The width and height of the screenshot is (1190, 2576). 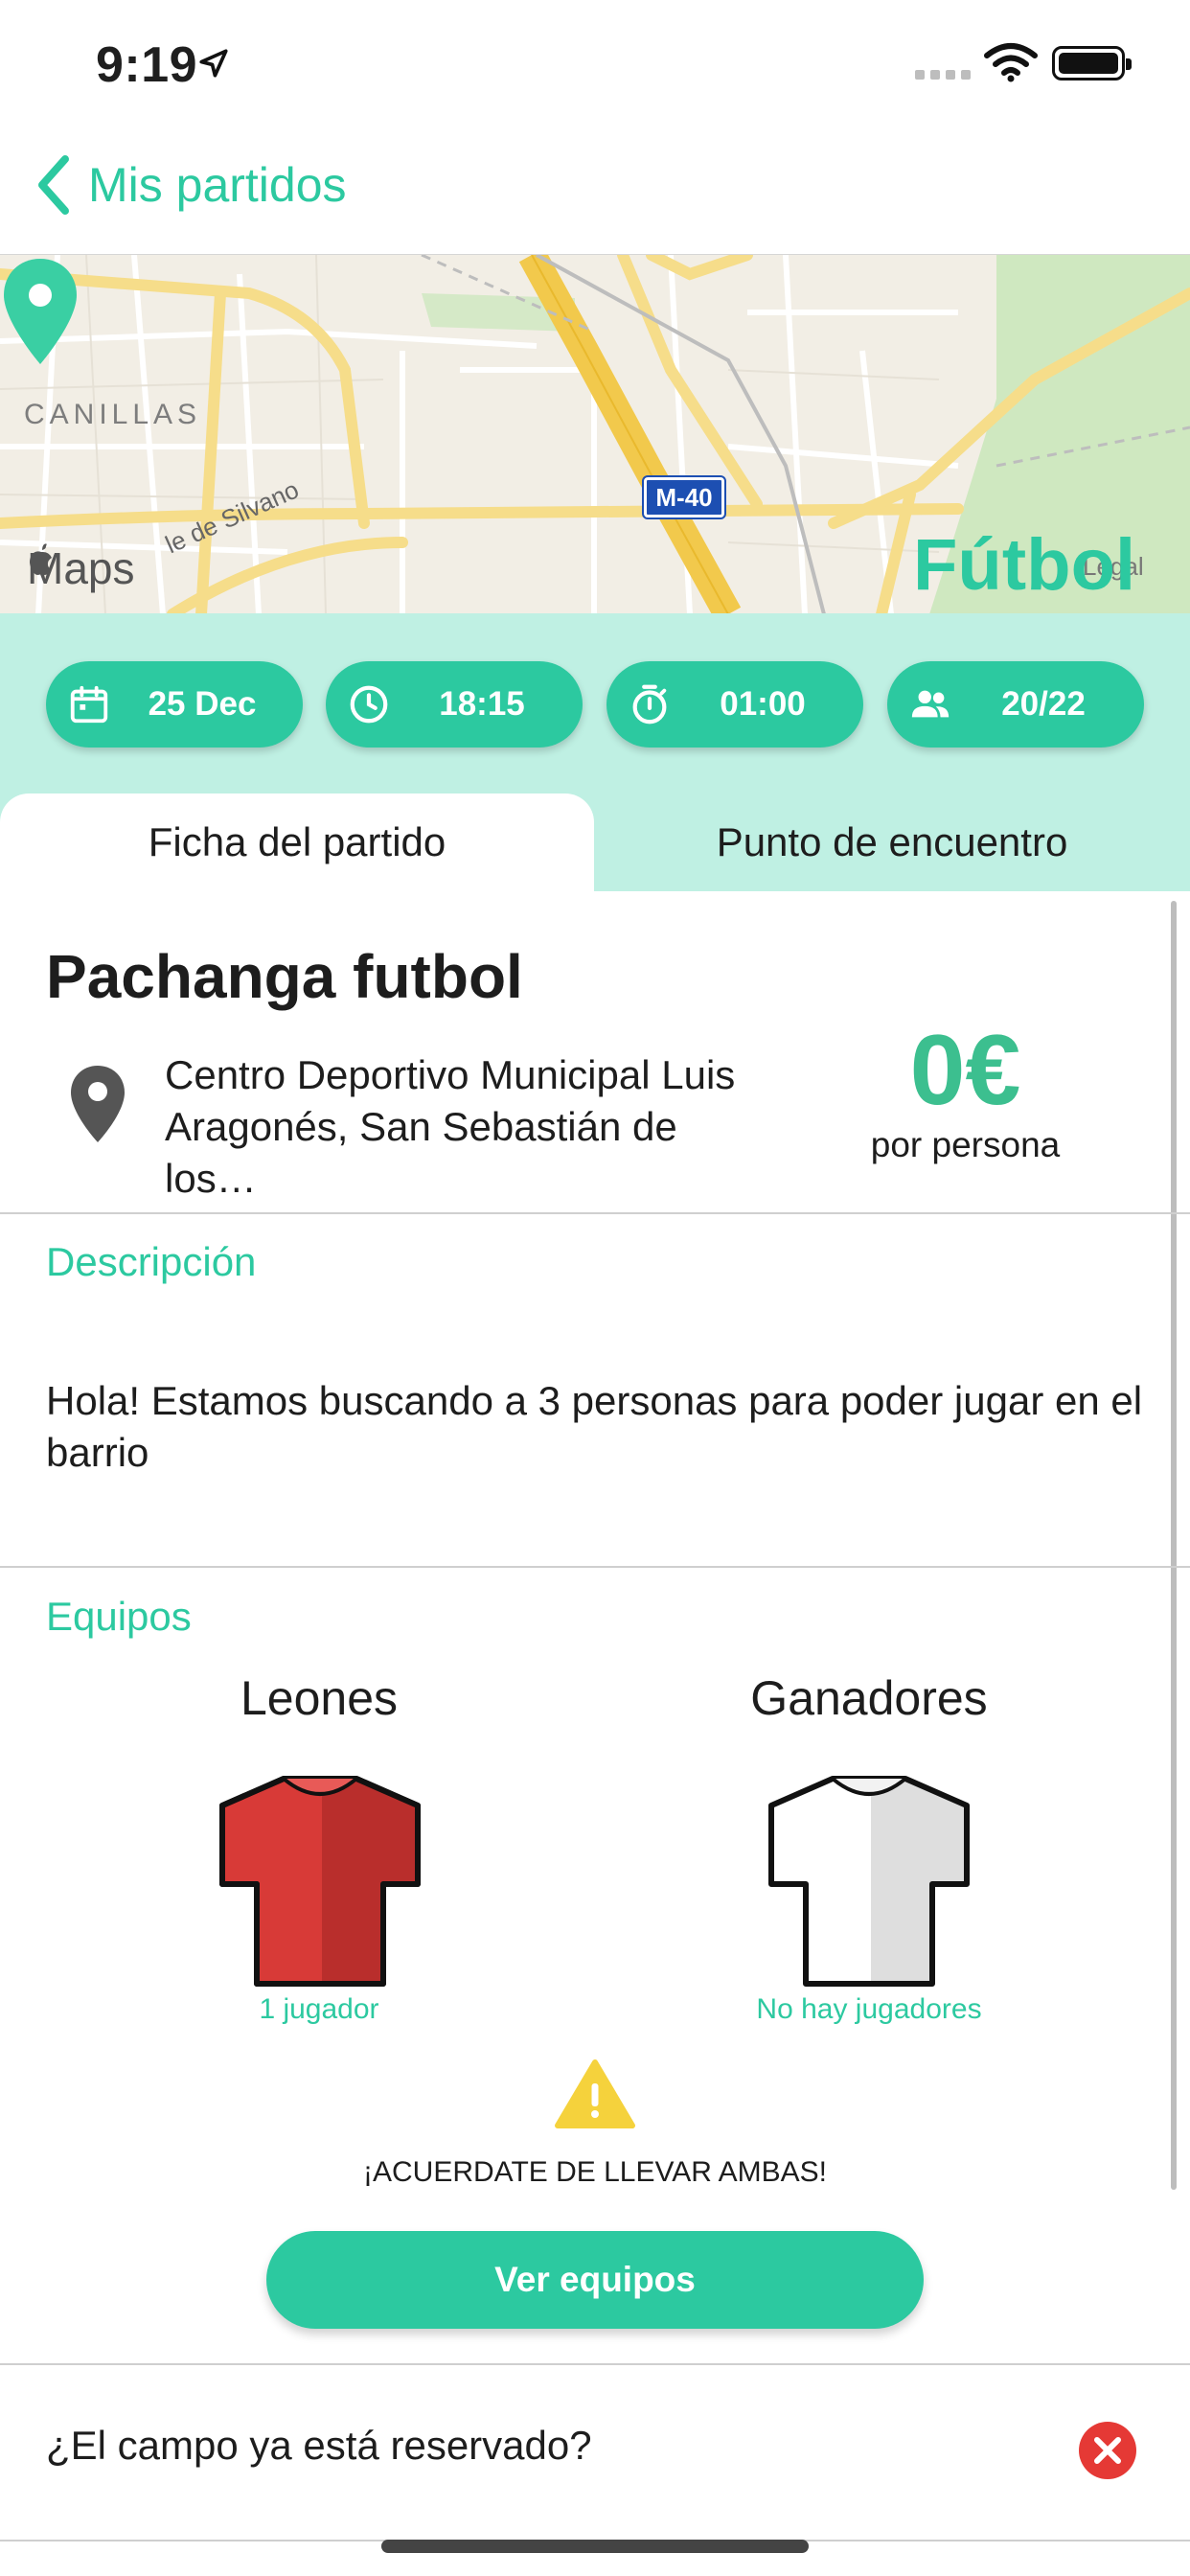 I want to click on warning-text: ¡ACUERDATE DE LLEVAR AMBAS!, so click(x=594, y=2172).